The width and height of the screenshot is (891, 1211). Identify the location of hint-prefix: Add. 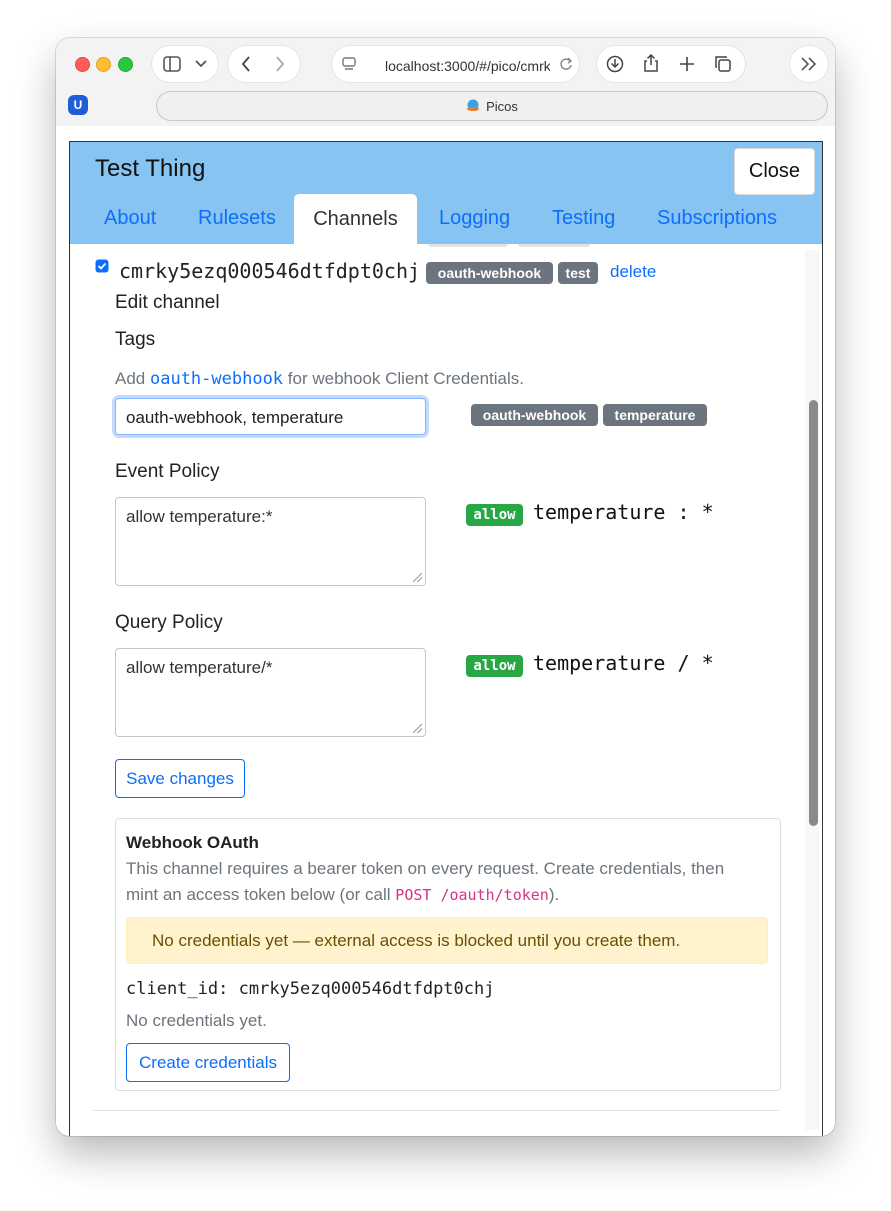
(130, 378).